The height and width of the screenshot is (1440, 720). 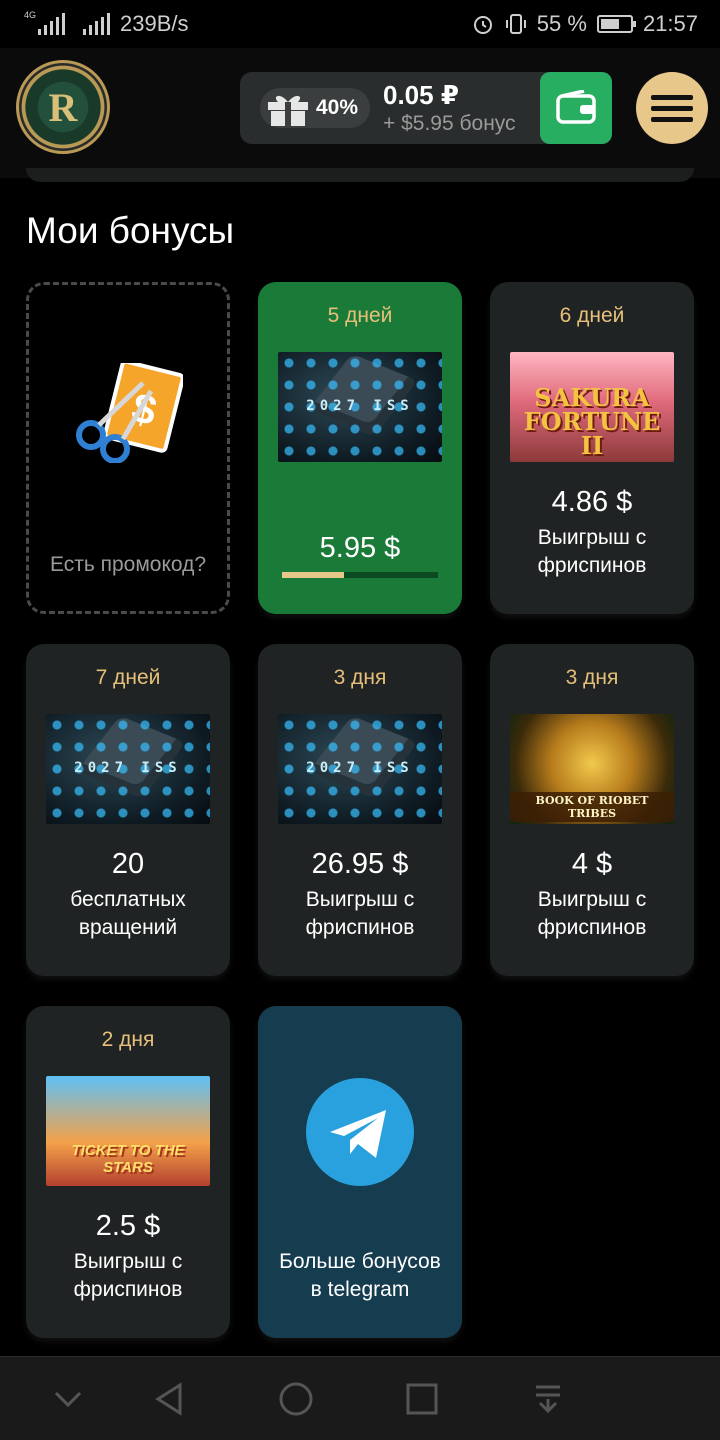 What do you see at coordinates (592, 864) in the screenshot?
I see `bonus-amount: 4 $` at bounding box center [592, 864].